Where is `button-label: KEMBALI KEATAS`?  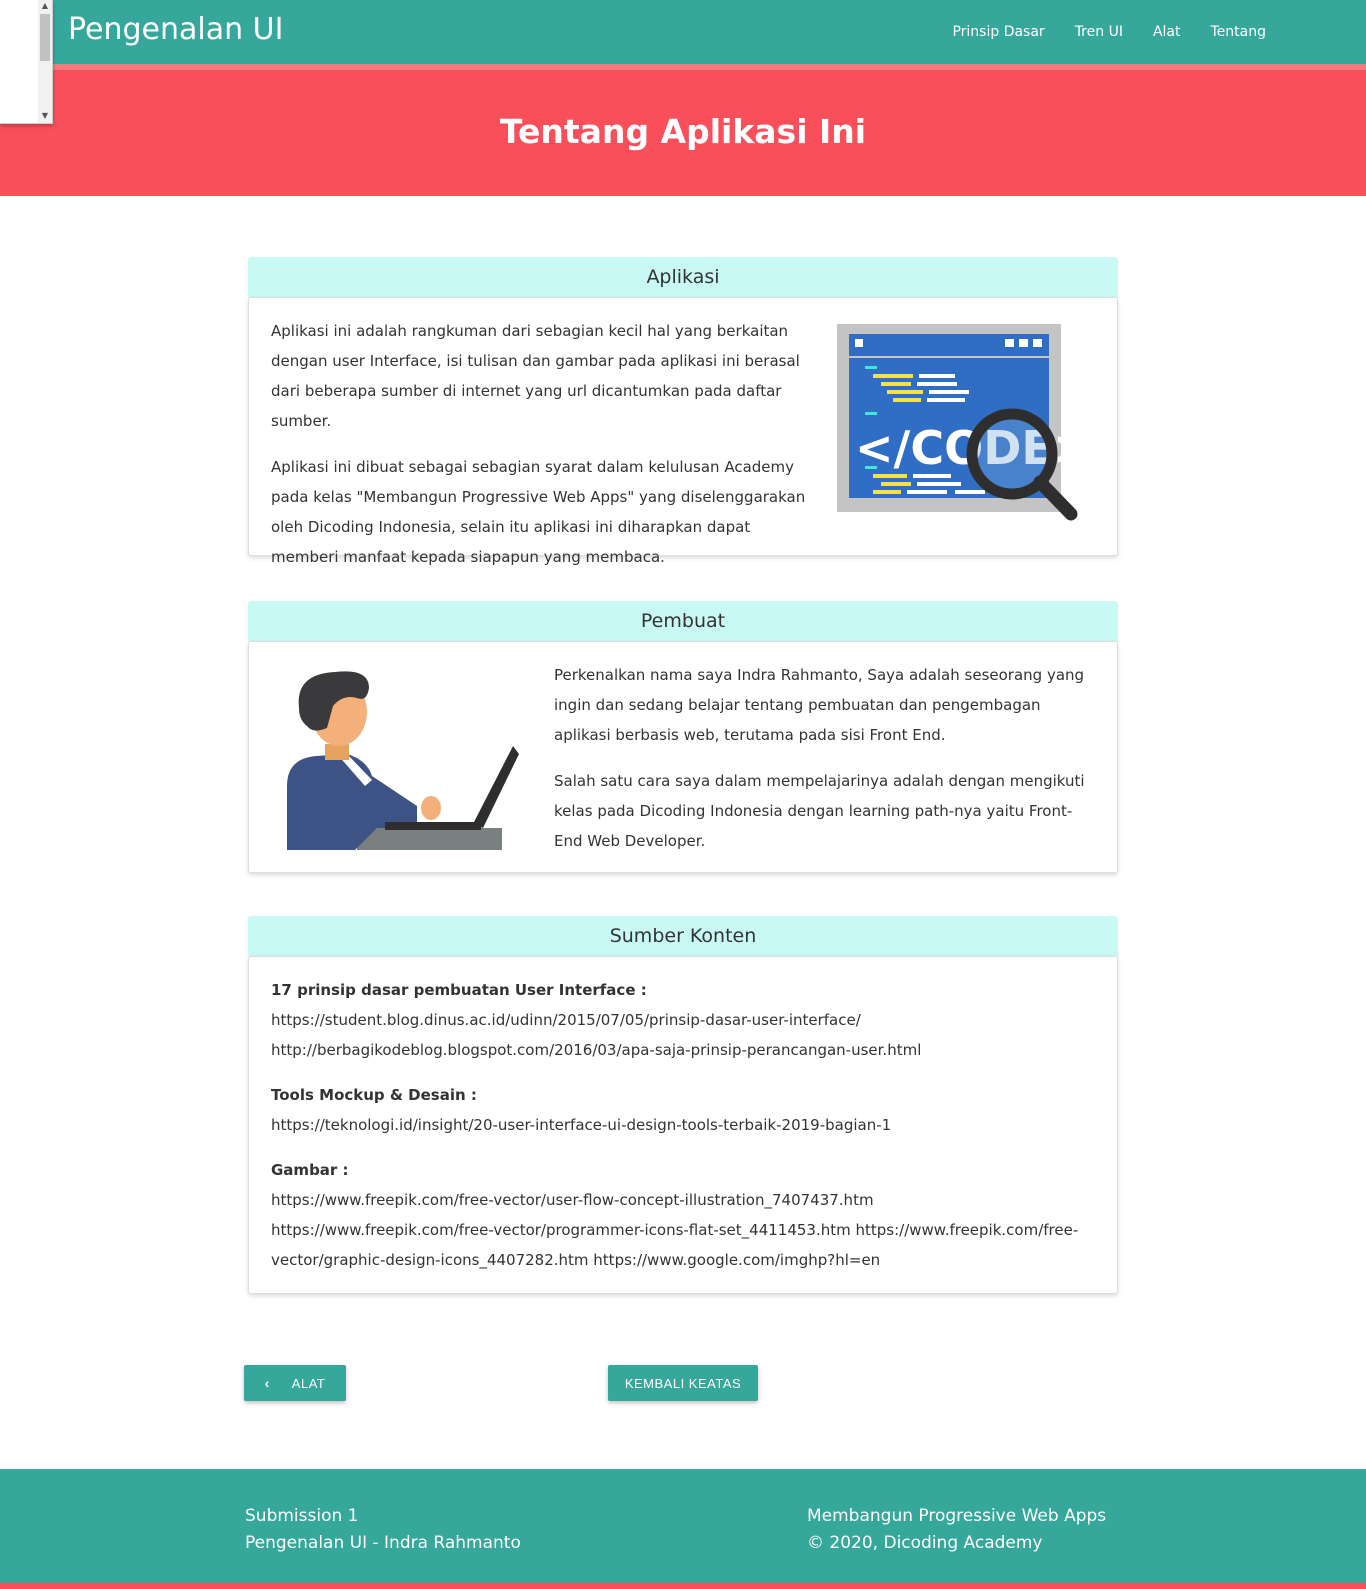
button-label: KEMBALI KEATAS is located at coordinates (683, 1383).